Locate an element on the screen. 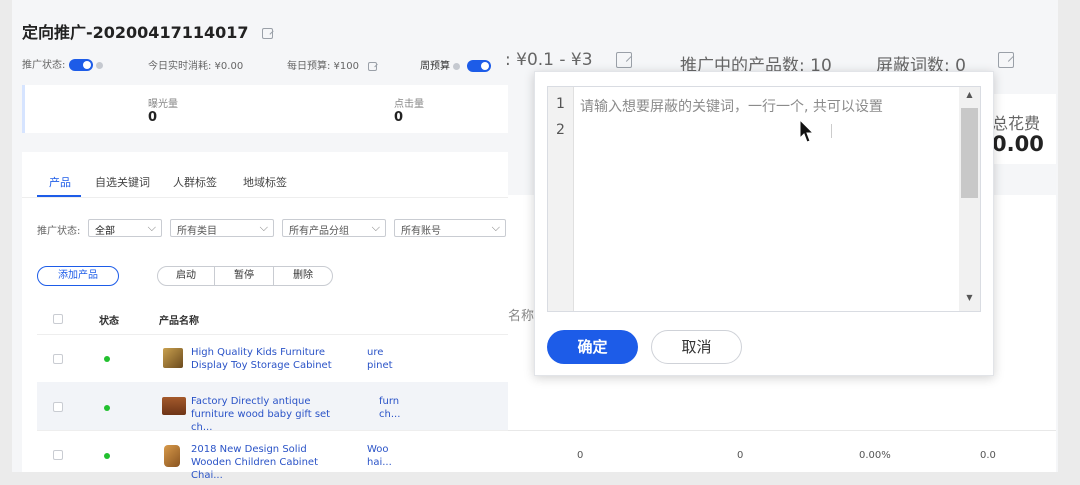 The width and height of the screenshot is (1080, 485). category-select: 所有类目 ⌵ is located at coordinates (222, 228).